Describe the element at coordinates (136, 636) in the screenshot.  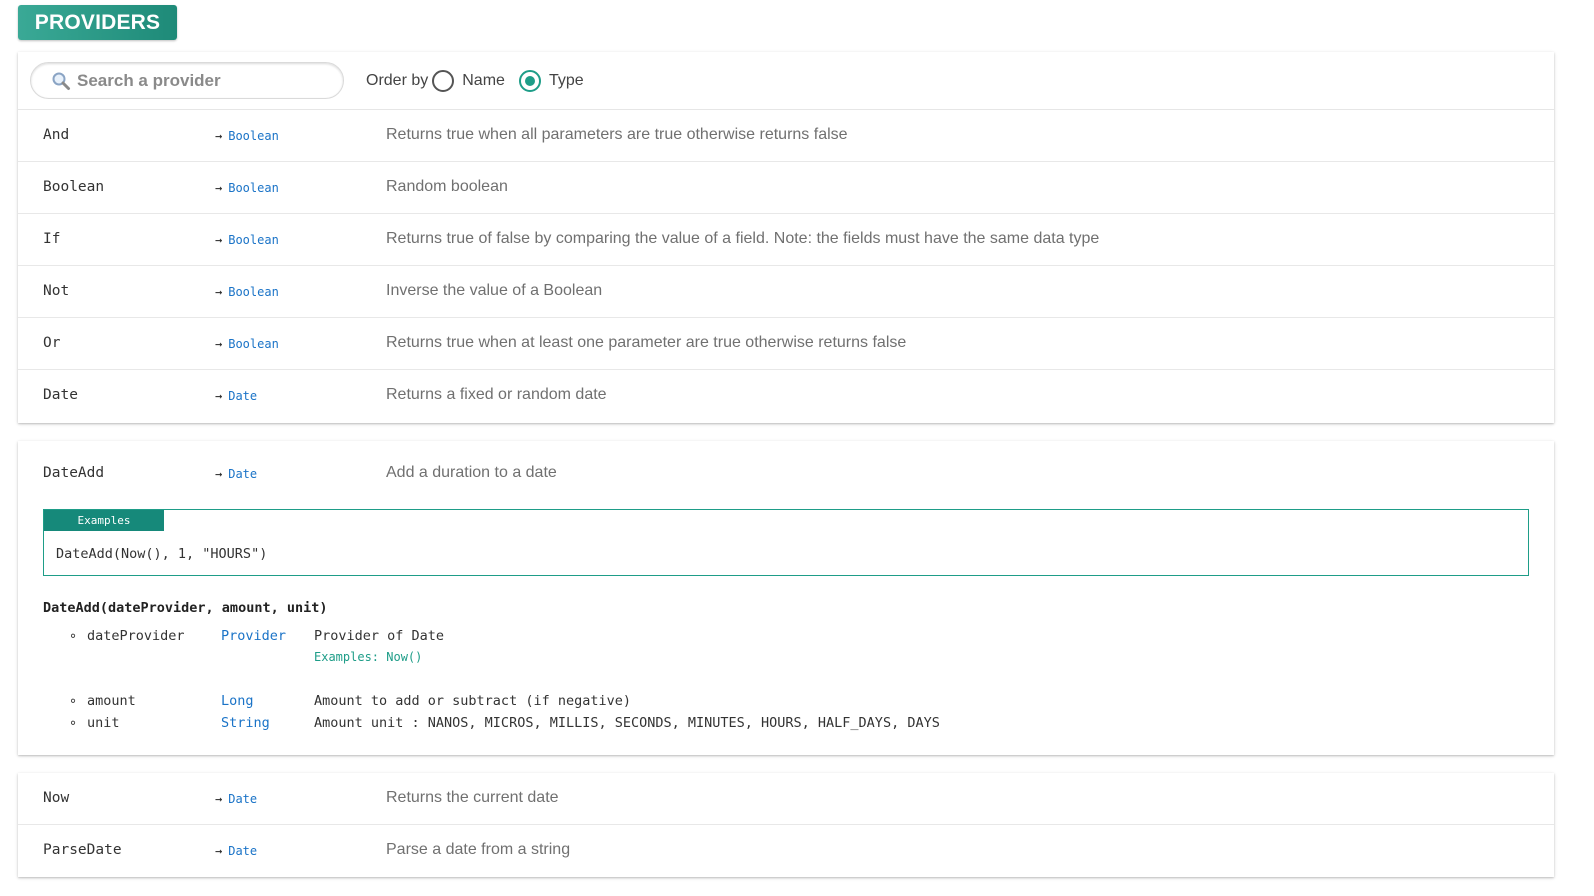
I see `param-name: dateProvider` at that location.